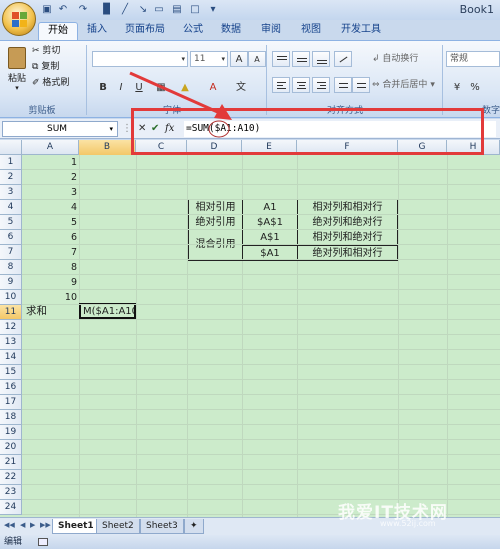 This screenshot has width=500, height=549. What do you see at coordinates (11, 447) in the screenshot?
I see `row-header-20: 20` at bounding box center [11, 447].